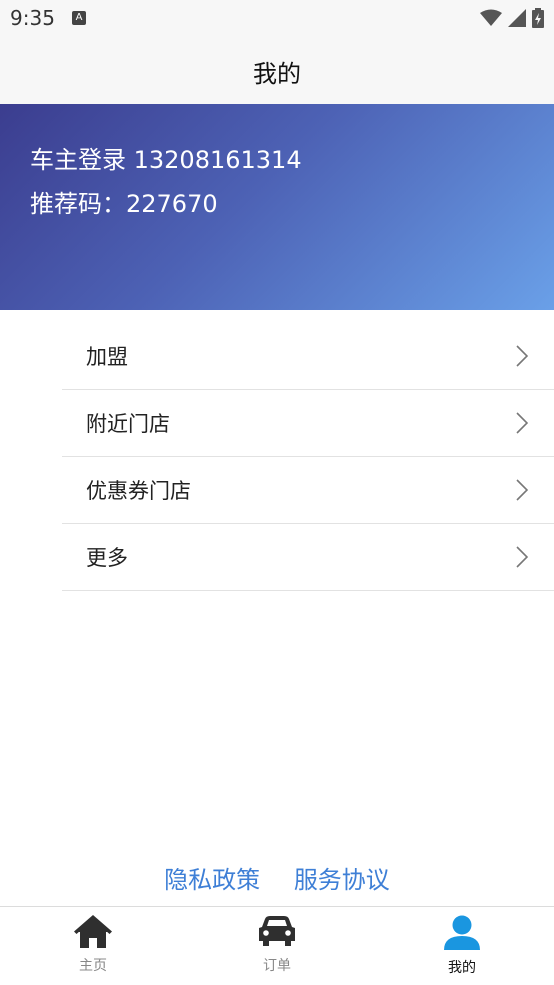 The image size is (554, 985). Describe the element at coordinates (462, 932) in the screenshot. I see `user-icon` at that location.